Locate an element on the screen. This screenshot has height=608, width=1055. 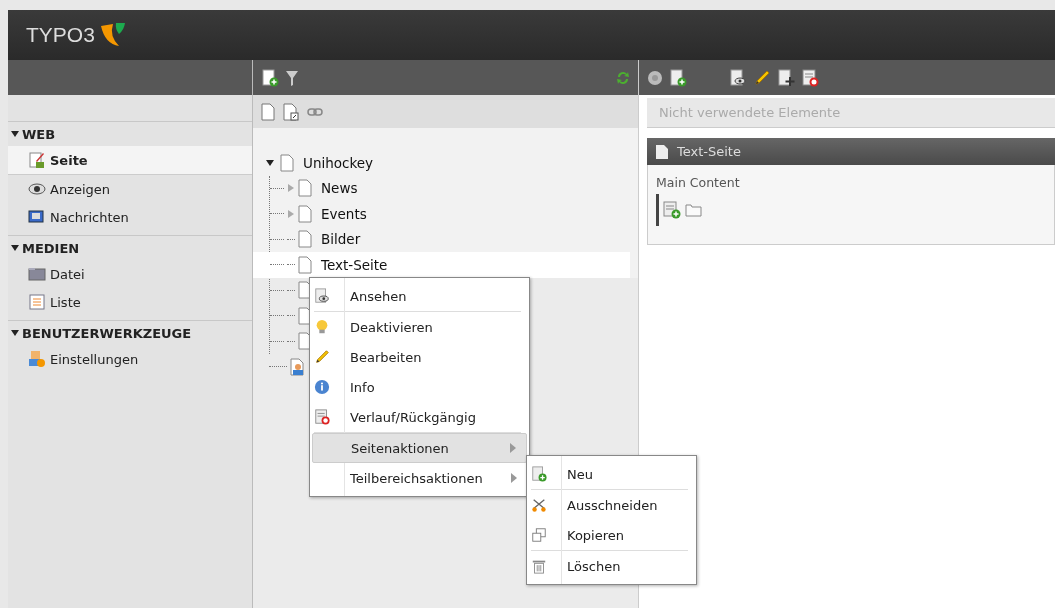
menu-item: Deaktivieren is located at coordinates (419, 327).